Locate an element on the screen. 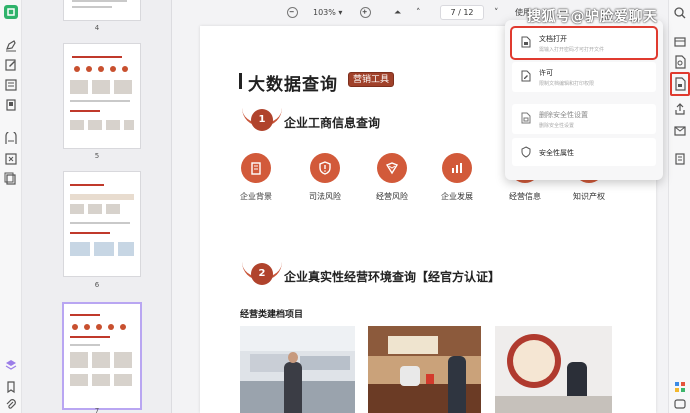 The height and width of the screenshot is (413, 690). protect-document-icon is located at coordinates (680, 84).